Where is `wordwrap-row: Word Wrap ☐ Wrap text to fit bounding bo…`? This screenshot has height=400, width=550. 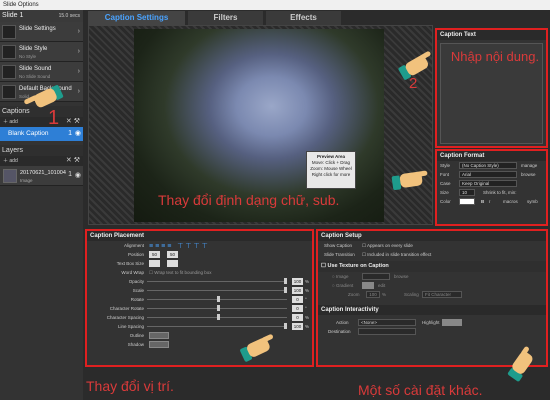 wordwrap-row: Word Wrap ☐ Wrap text to fit bounding bo… is located at coordinates (199, 272).